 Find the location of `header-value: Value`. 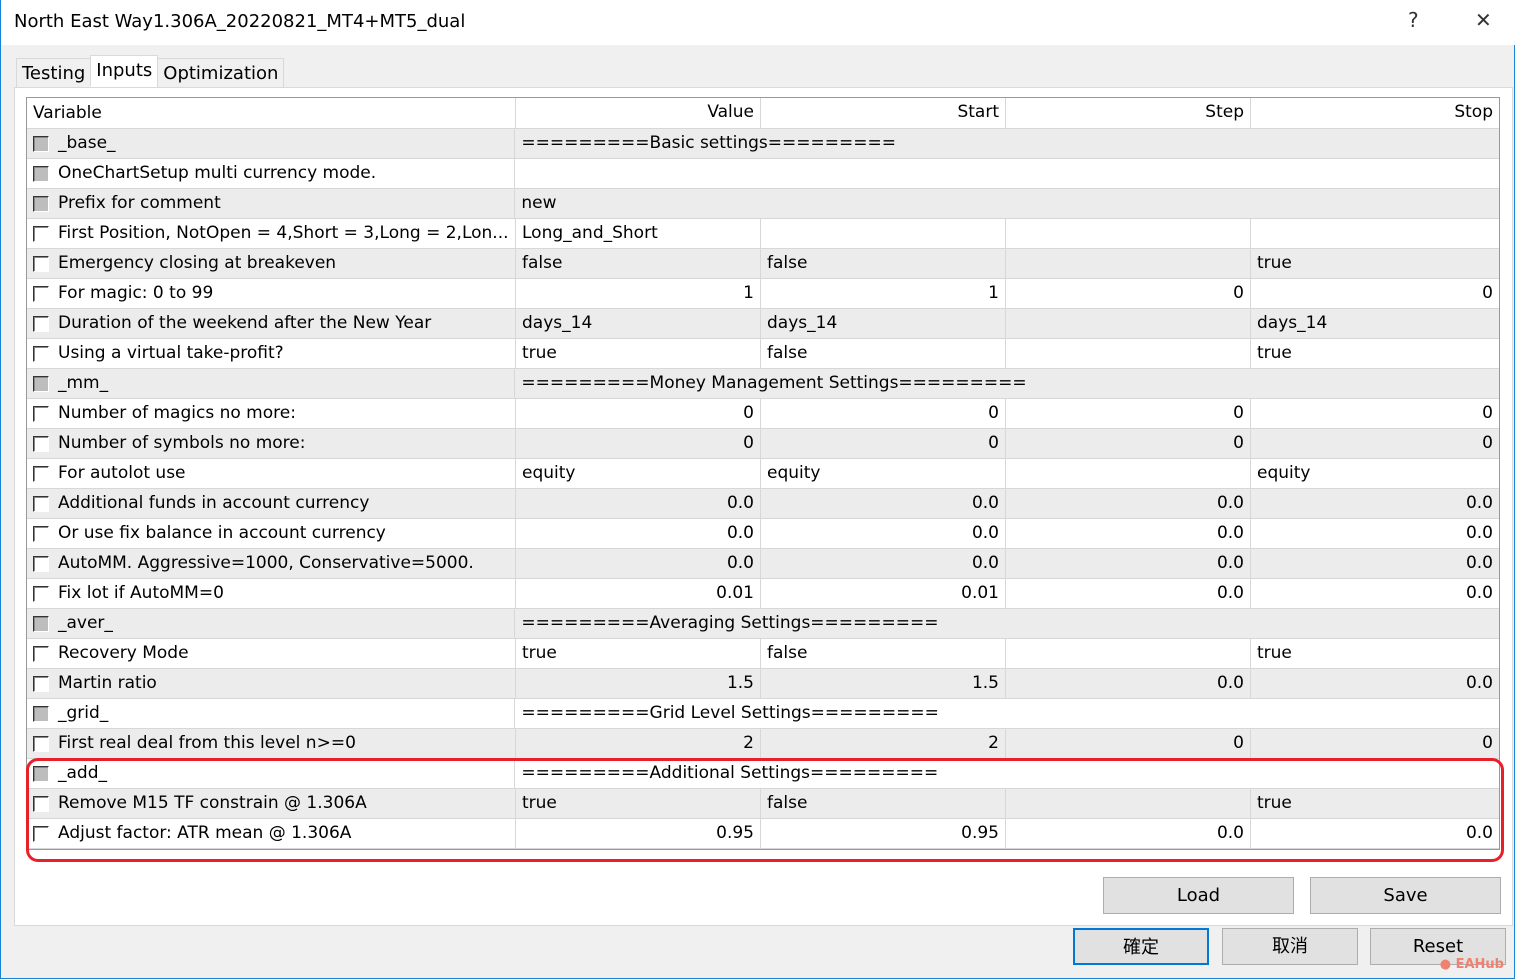

header-value: Value is located at coordinates (638, 113).